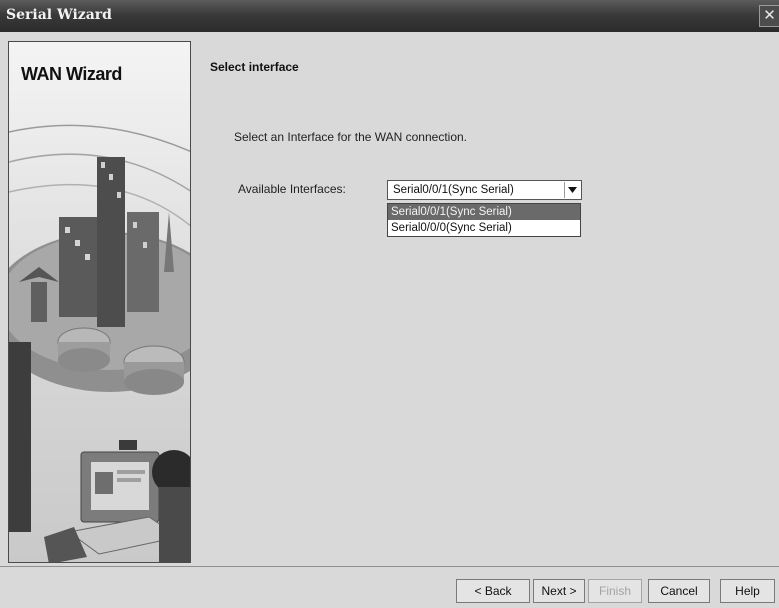 The height and width of the screenshot is (608, 779). I want to click on available-interfaces-label: Available Interfaces:, so click(292, 189).